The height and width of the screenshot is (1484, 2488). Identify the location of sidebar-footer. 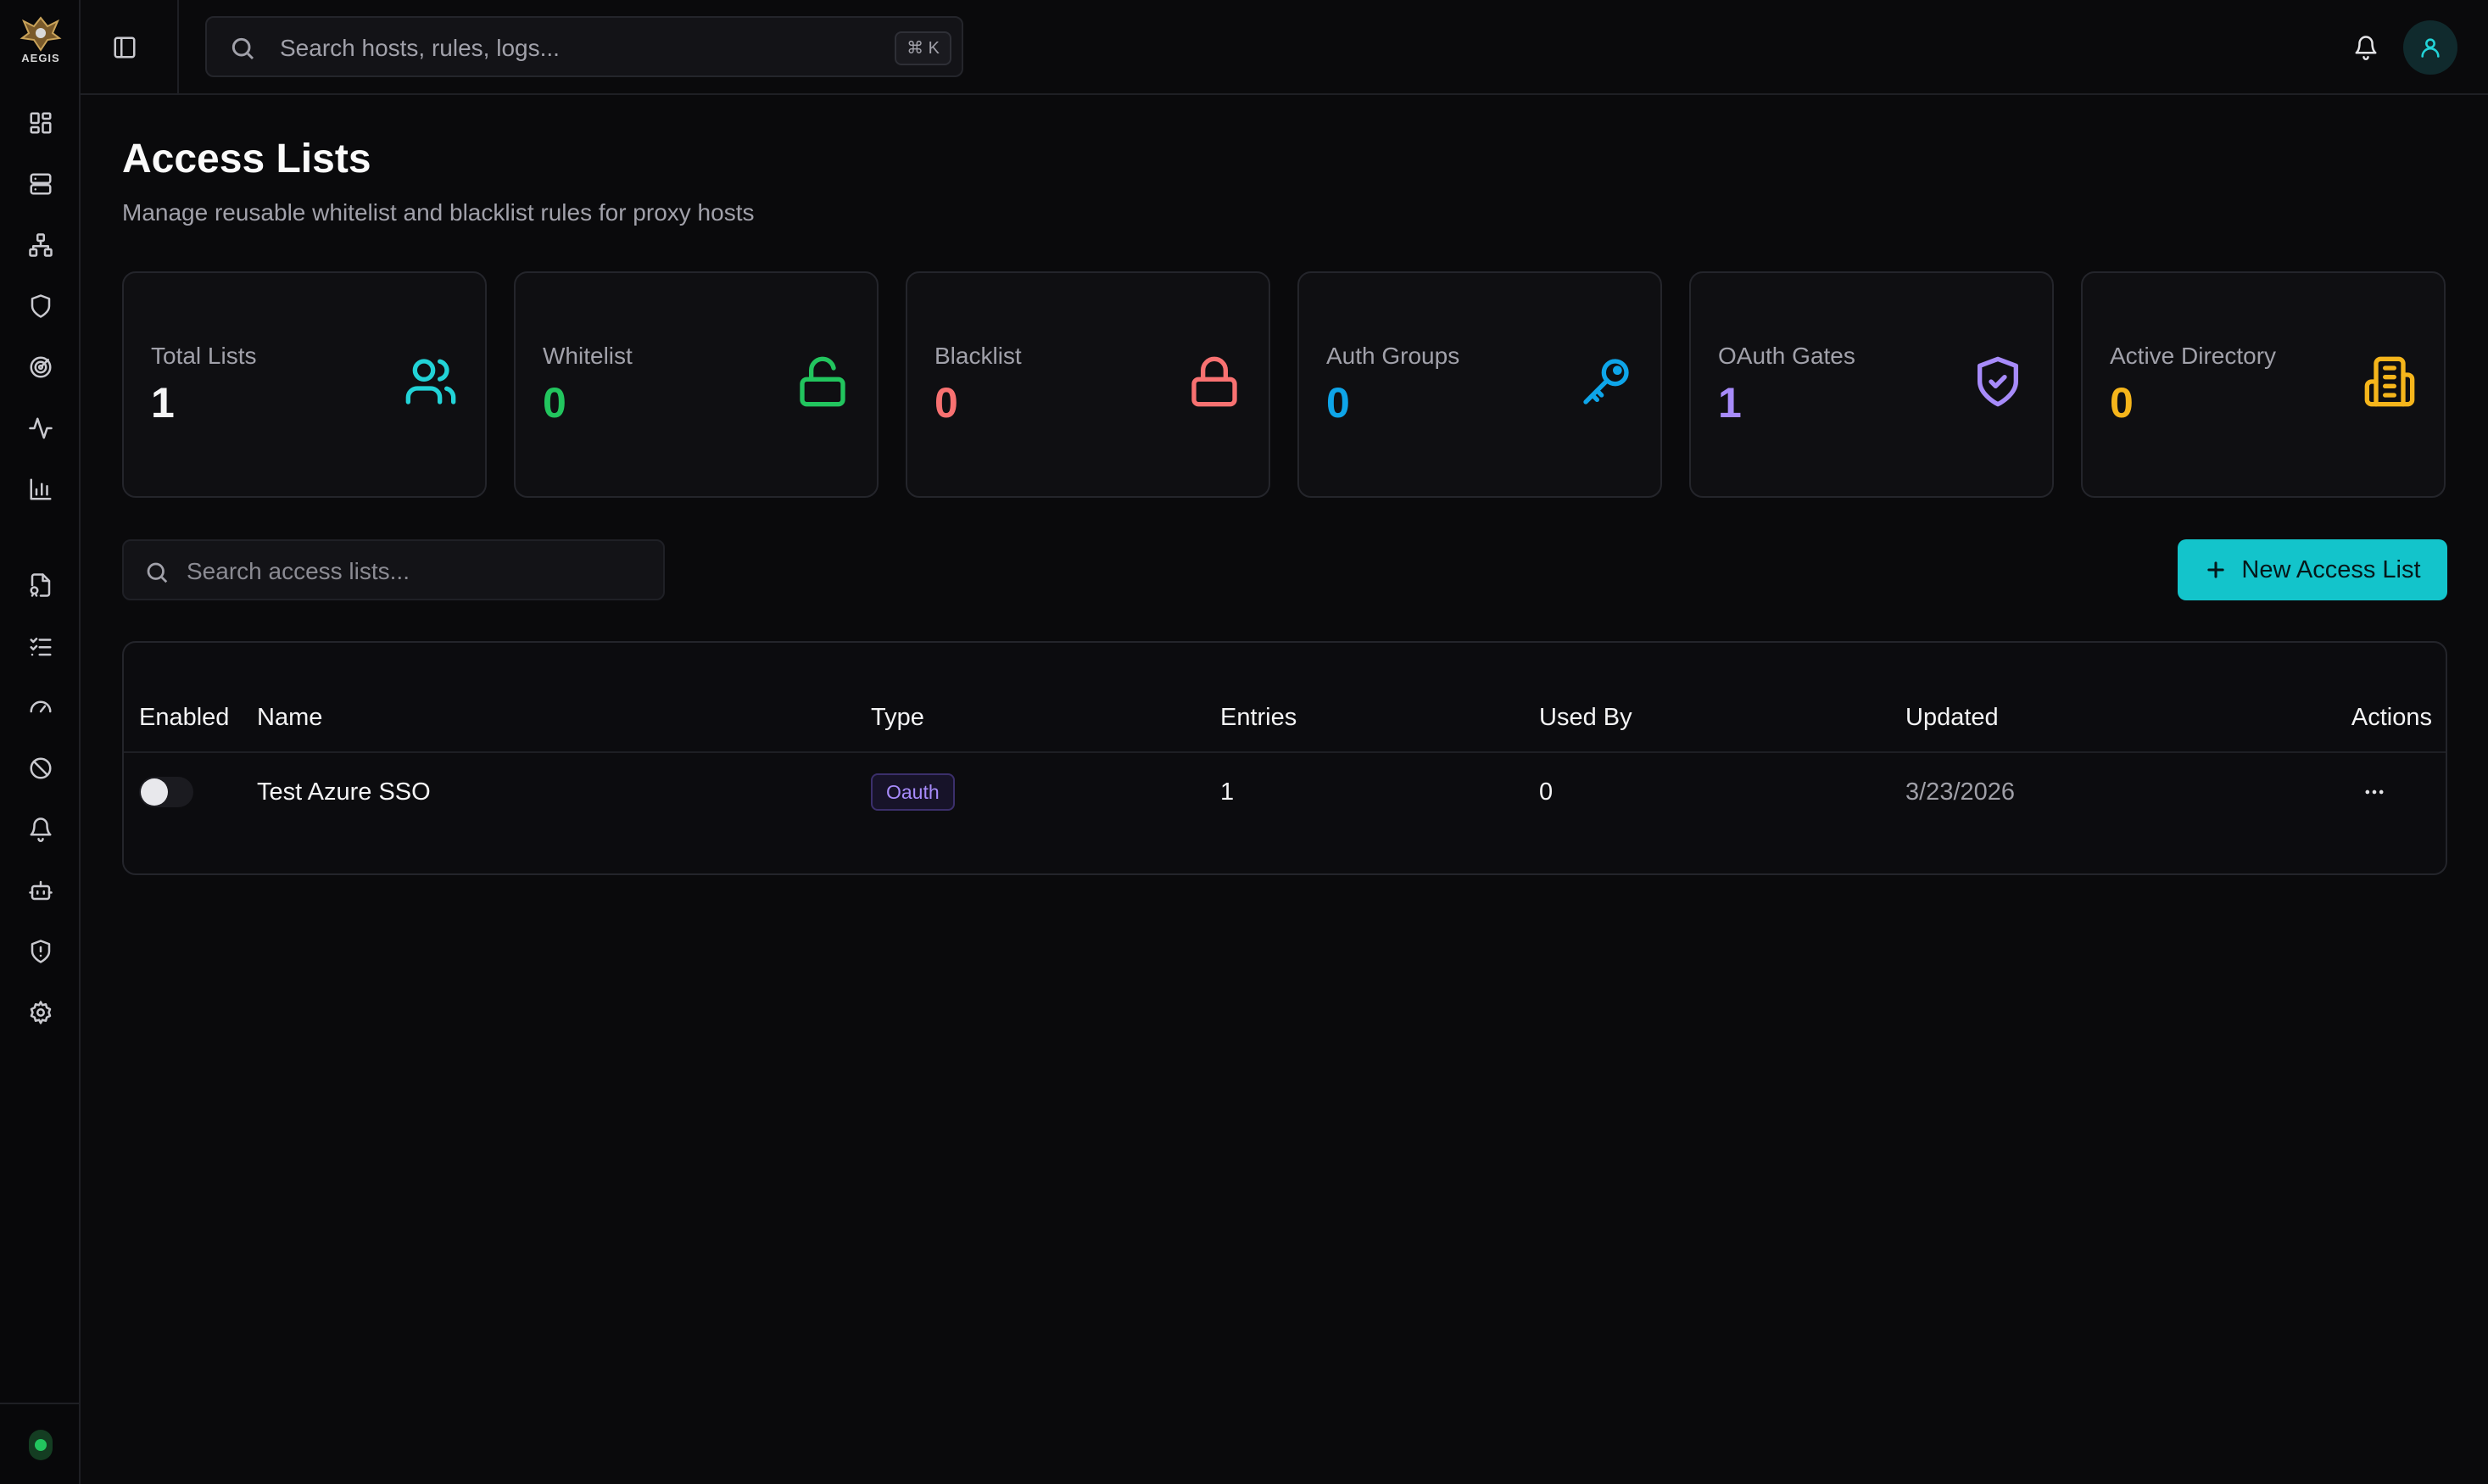
(40, 1443).